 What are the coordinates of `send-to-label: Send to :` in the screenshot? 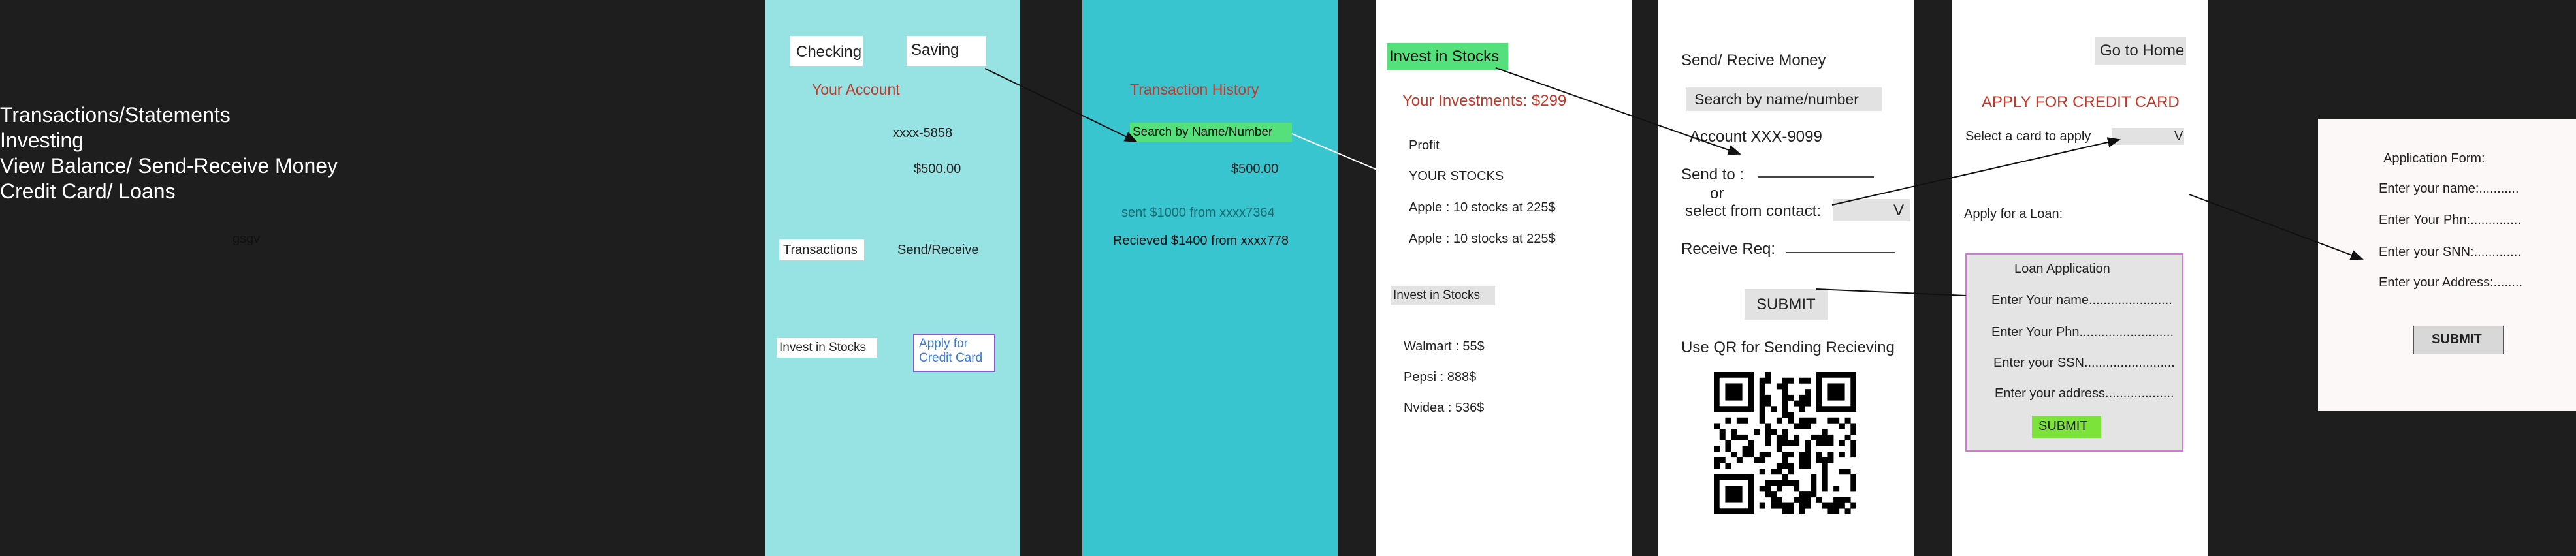 It's located at (1713, 174).